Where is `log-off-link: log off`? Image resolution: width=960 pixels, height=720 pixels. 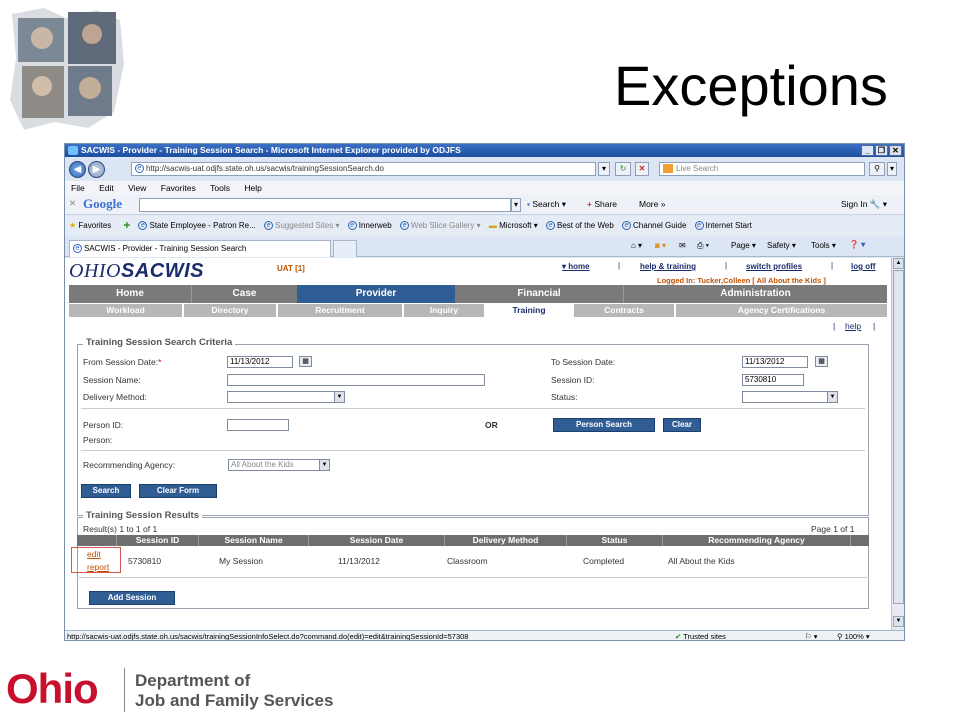
log-off-link: log off is located at coordinates (863, 266).